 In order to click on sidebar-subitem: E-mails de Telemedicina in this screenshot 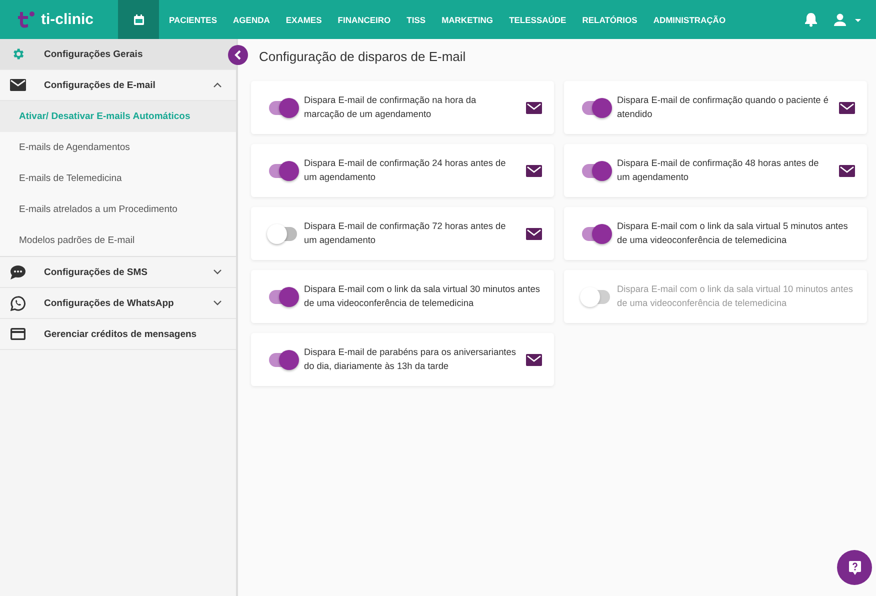, I will do `click(118, 178)`.